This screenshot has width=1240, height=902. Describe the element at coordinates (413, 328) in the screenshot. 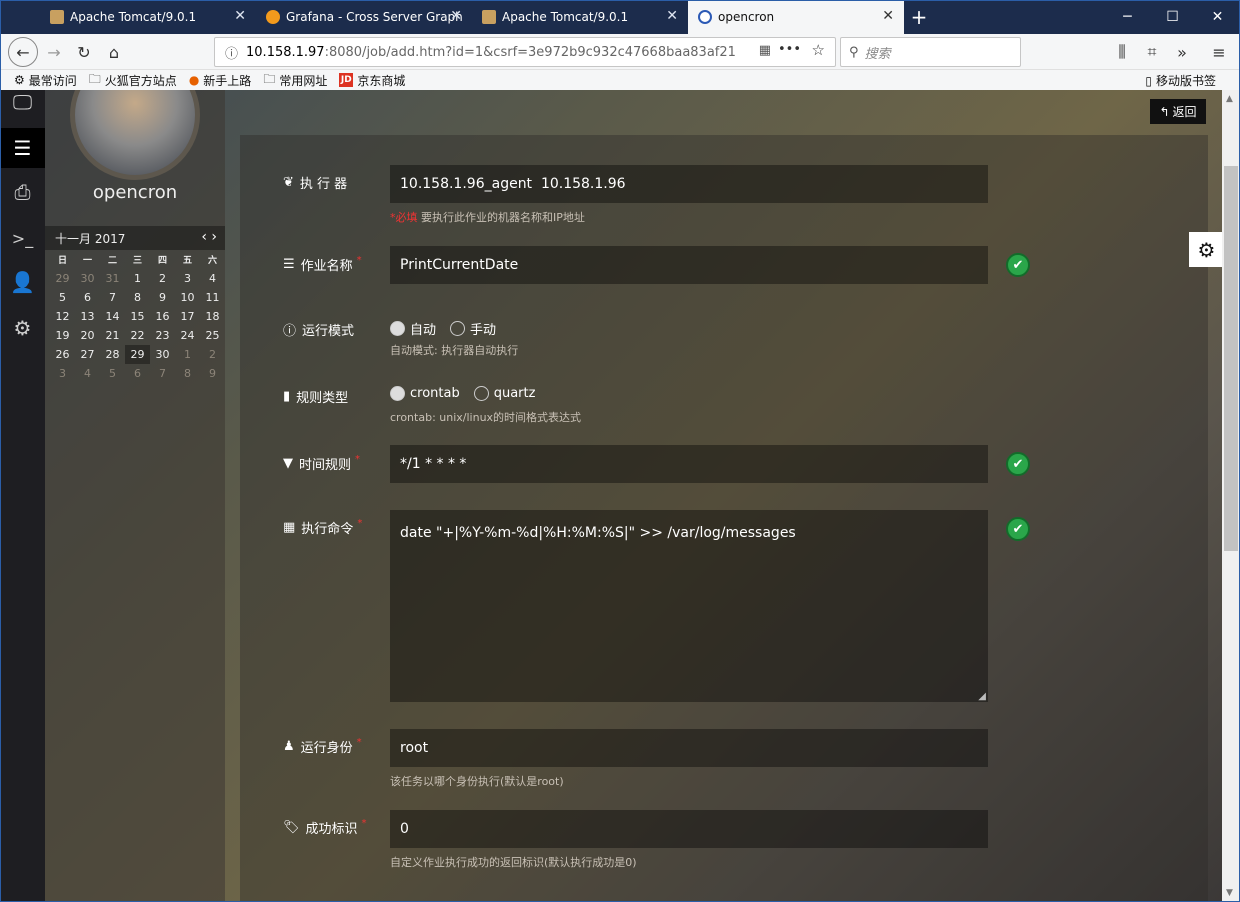

I see `run-mode-auto-radio: 自动` at that location.